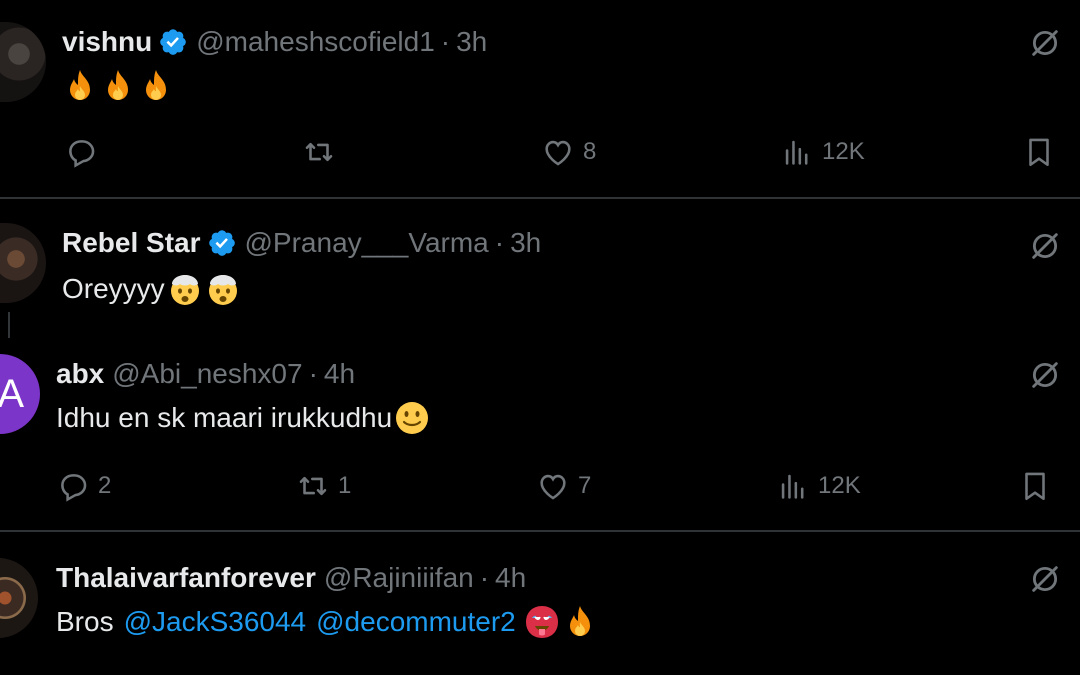 The height and width of the screenshot is (675, 1080). What do you see at coordinates (367, 243) in the screenshot?
I see `handle: @Pranay___Varma` at bounding box center [367, 243].